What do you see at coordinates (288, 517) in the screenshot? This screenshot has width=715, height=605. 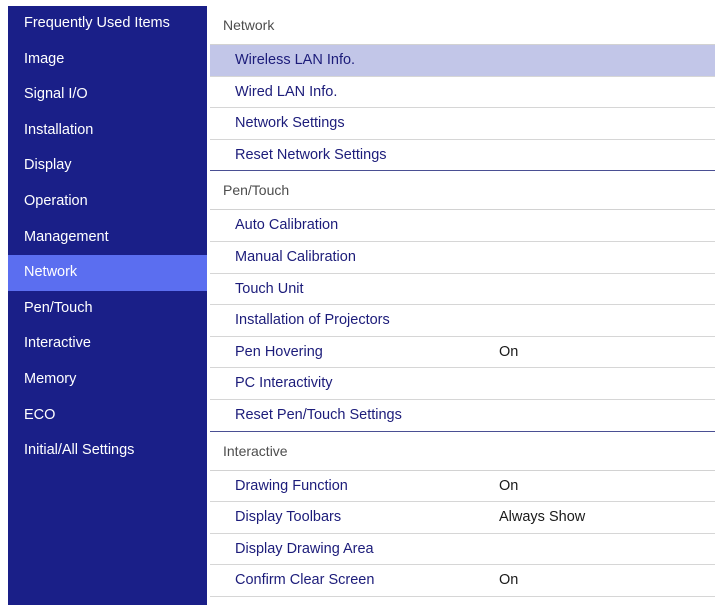 I see `menu-row-label: Display Toolbars` at bounding box center [288, 517].